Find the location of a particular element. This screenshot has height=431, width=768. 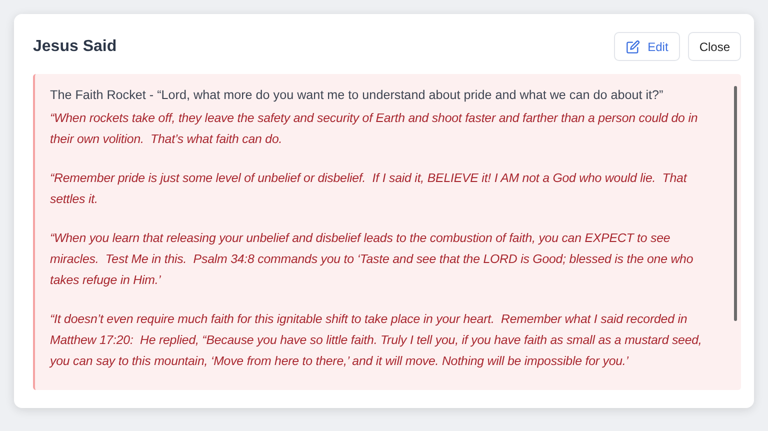

edit-icon is located at coordinates (633, 47).